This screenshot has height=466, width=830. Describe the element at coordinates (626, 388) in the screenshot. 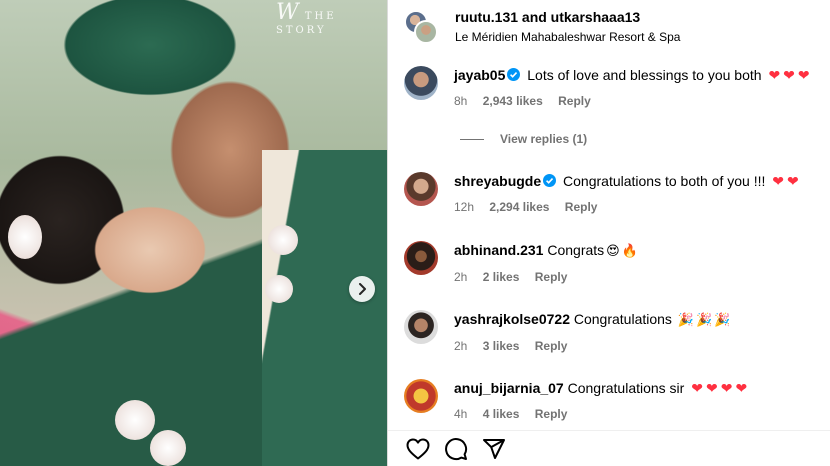

I see `comment-text: Congratulations sir` at that location.